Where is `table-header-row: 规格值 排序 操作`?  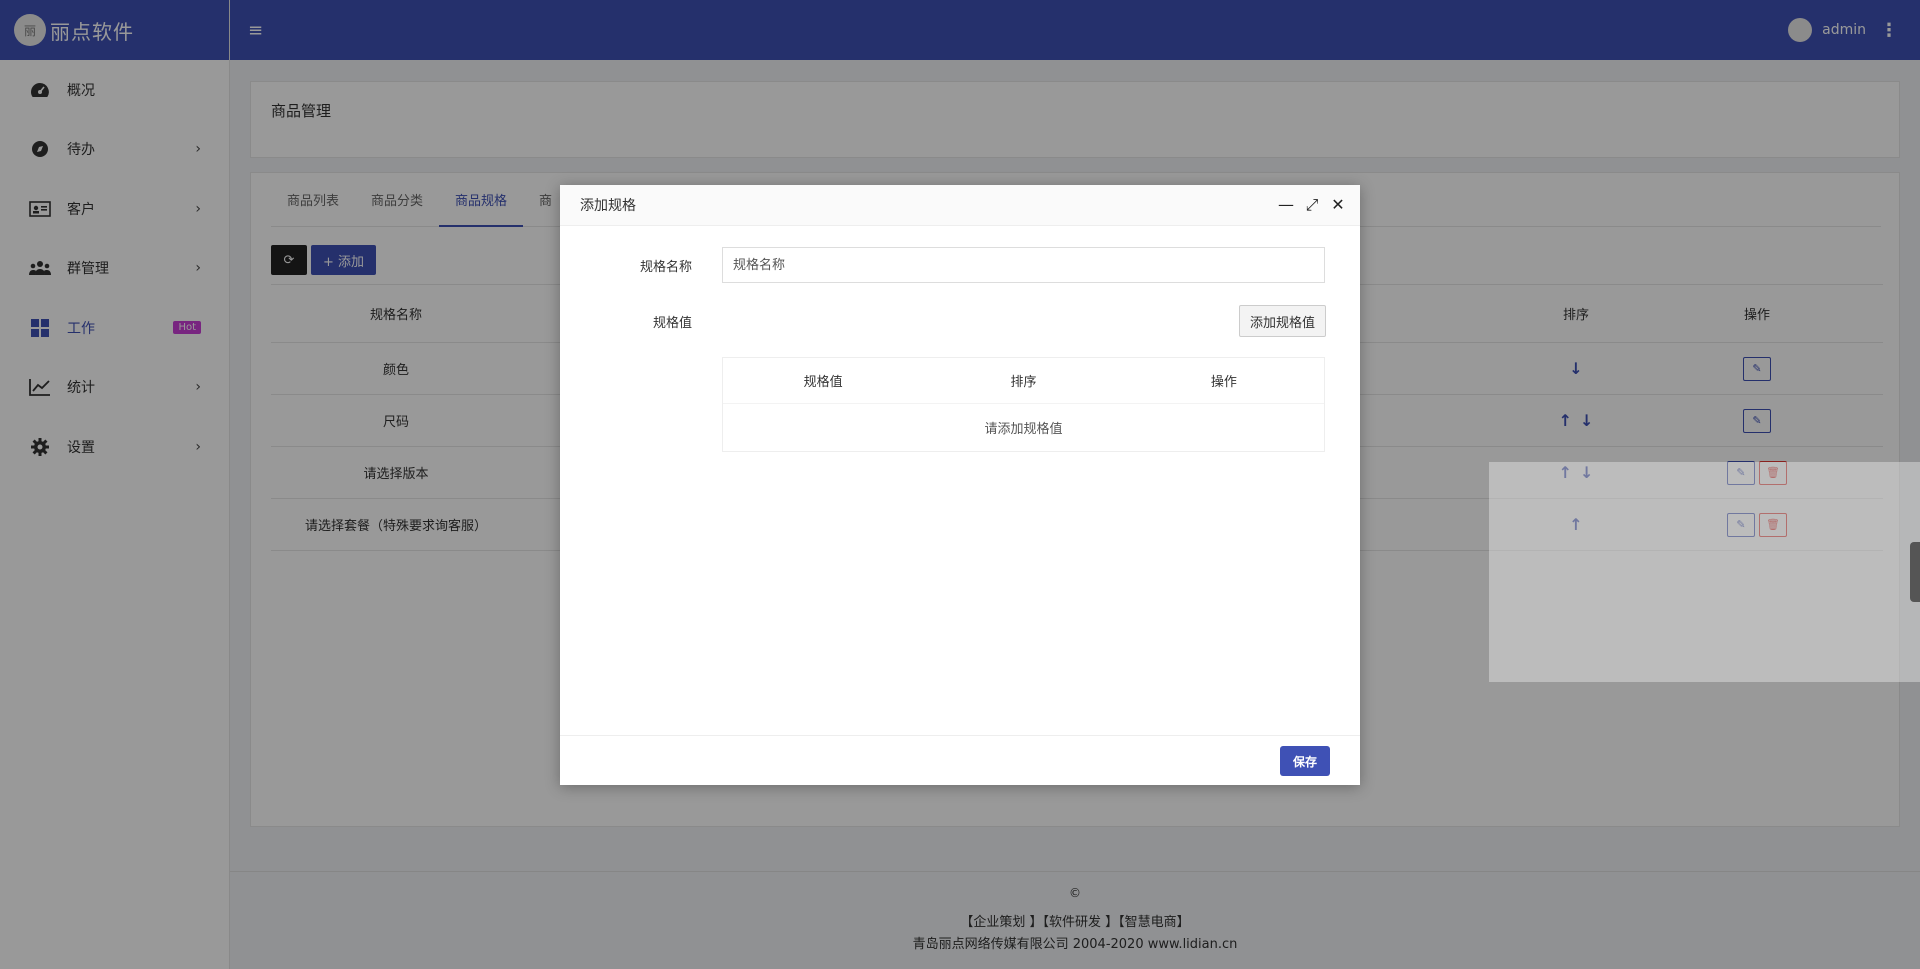 table-header-row: 规格值 排序 操作 is located at coordinates (1023, 381).